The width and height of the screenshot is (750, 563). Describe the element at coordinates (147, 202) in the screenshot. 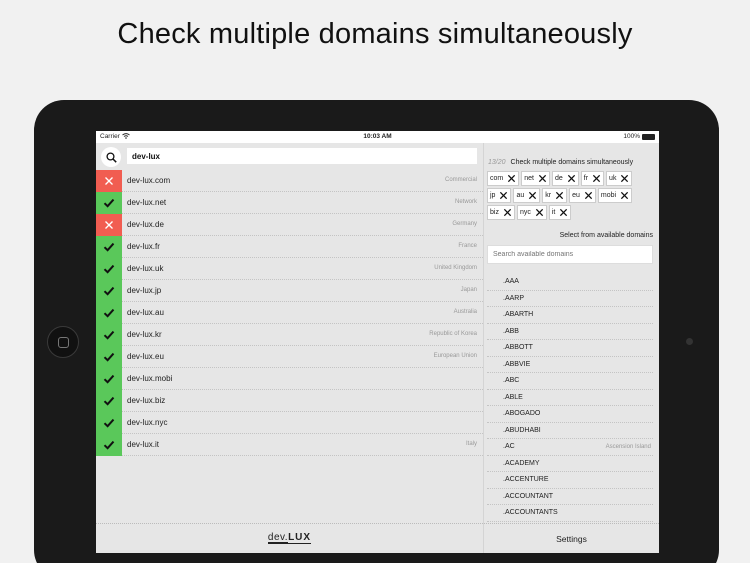

I see `domain-name: dev-lux.net` at that location.